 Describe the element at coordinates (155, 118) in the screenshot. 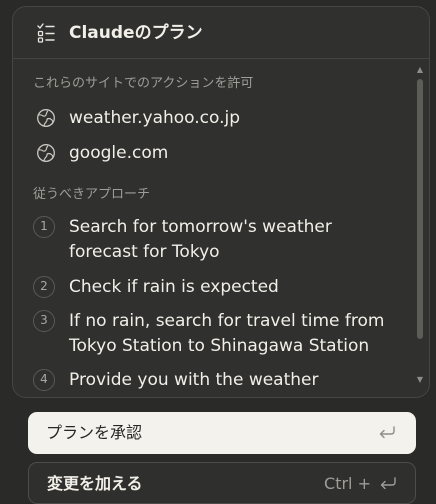

I see `site-name: weather.yahoo.co.jp` at that location.